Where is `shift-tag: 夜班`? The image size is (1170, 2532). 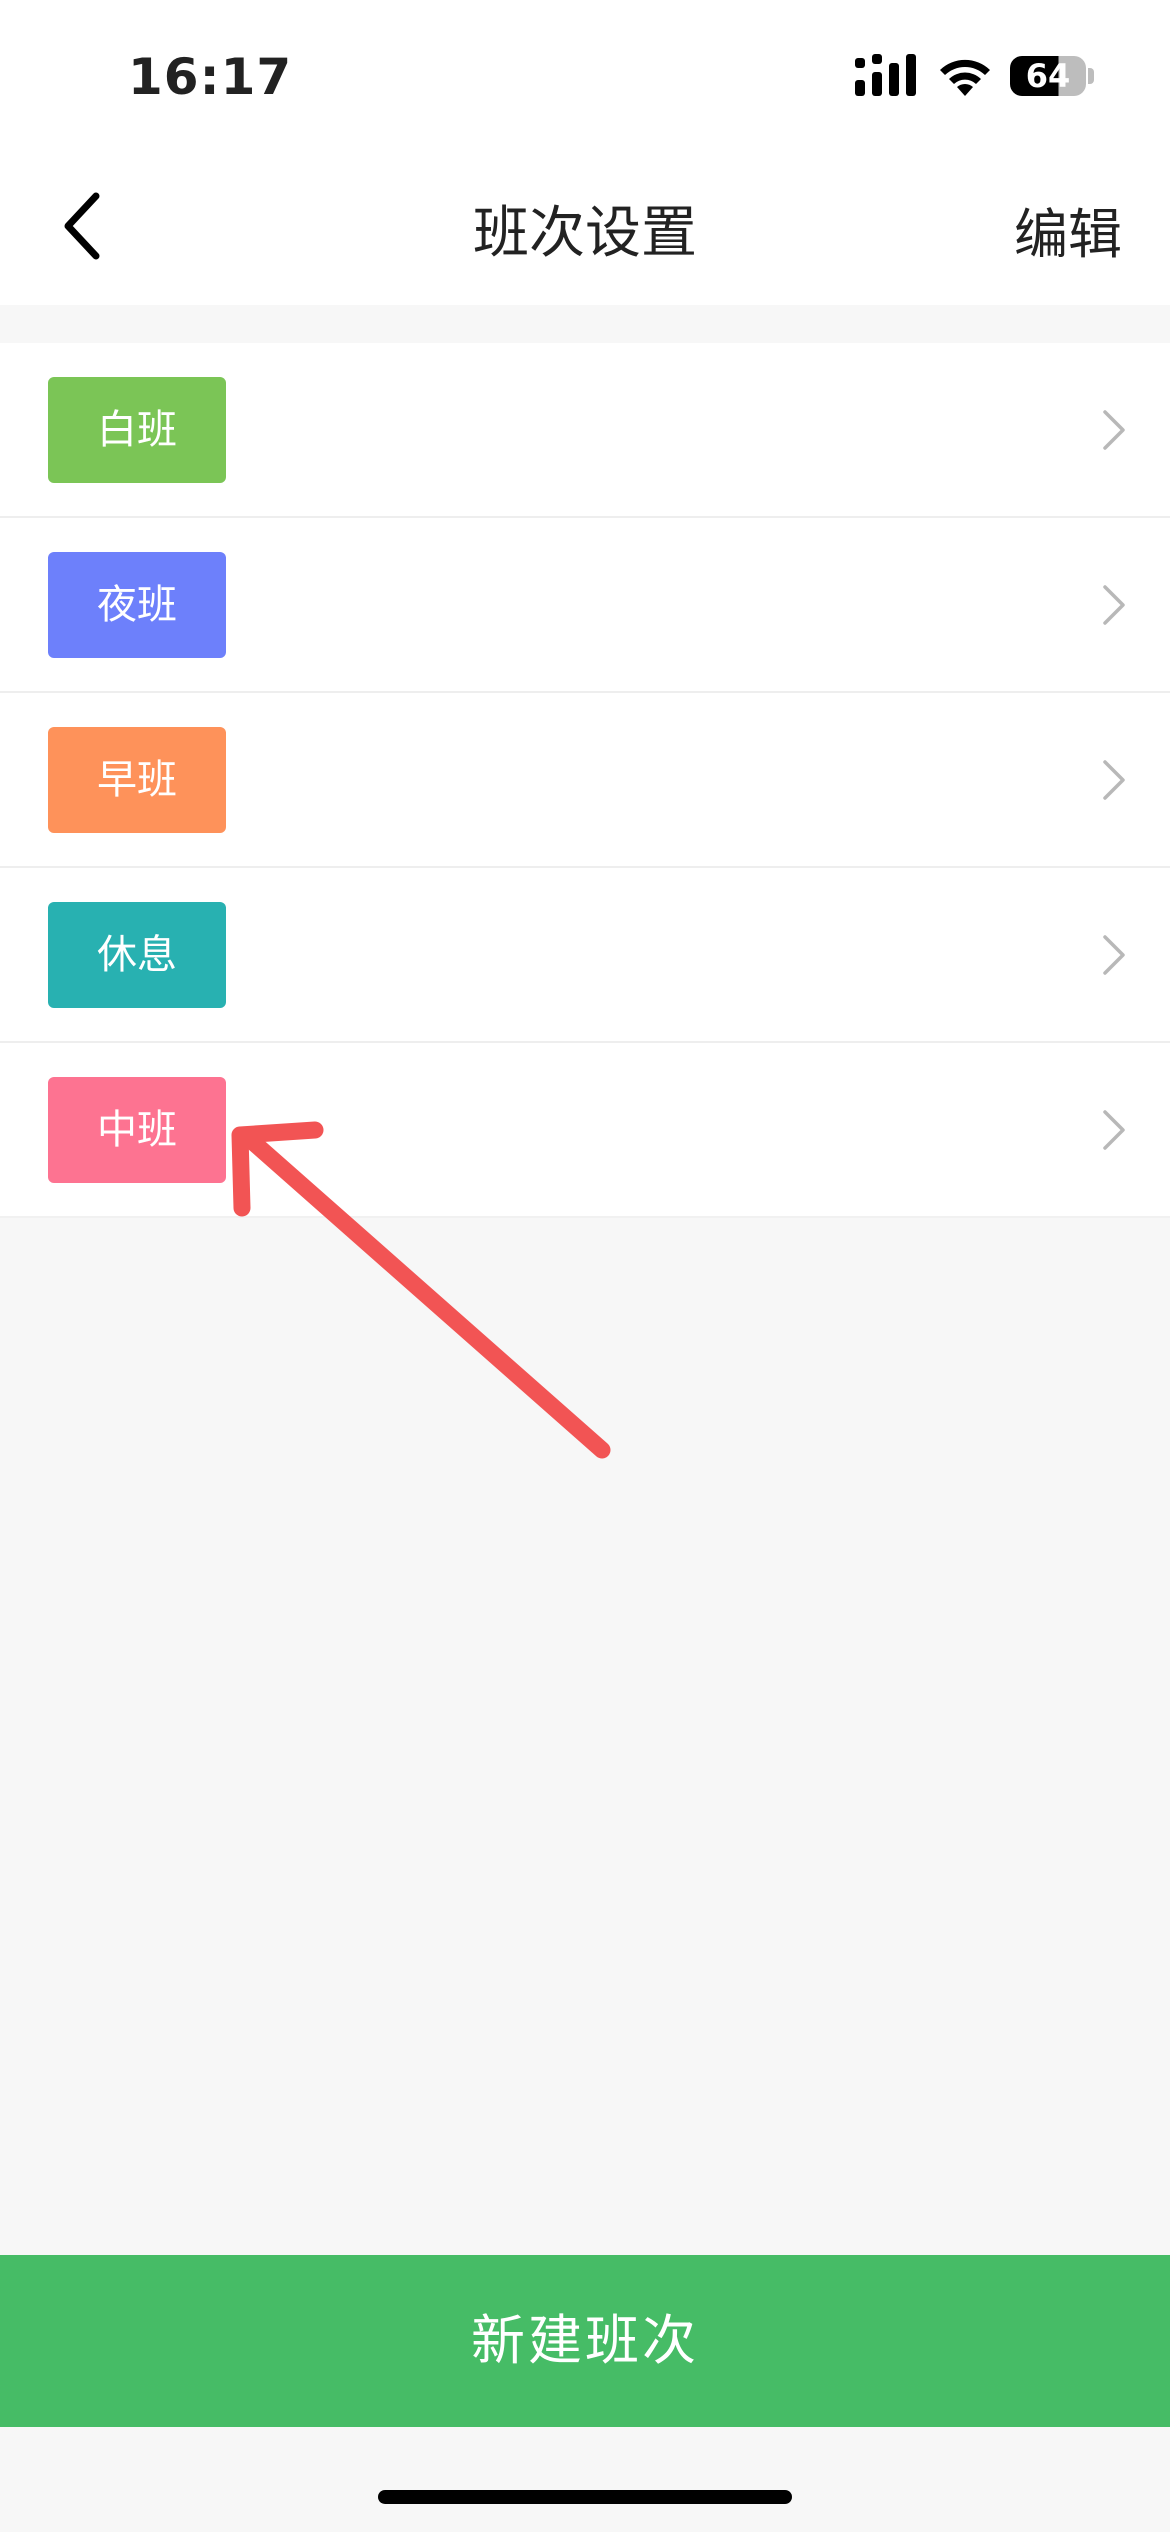 shift-tag: 夜班 is located at coordinates (137, 605).